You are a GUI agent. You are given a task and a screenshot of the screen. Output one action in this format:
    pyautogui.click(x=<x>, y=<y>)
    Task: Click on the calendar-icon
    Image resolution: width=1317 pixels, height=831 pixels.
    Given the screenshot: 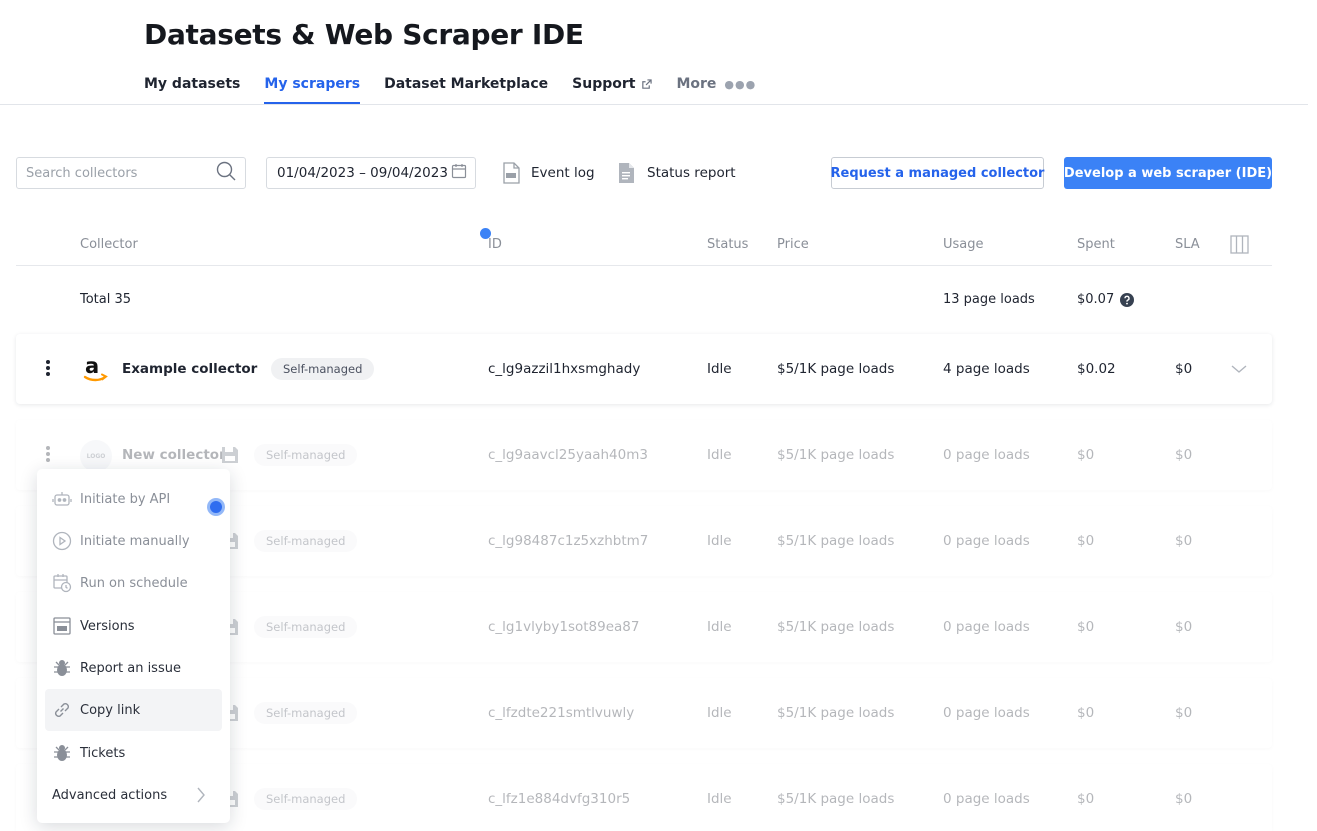 What is the action you would take?
    pyautogui.click(x=459, y=173)
    